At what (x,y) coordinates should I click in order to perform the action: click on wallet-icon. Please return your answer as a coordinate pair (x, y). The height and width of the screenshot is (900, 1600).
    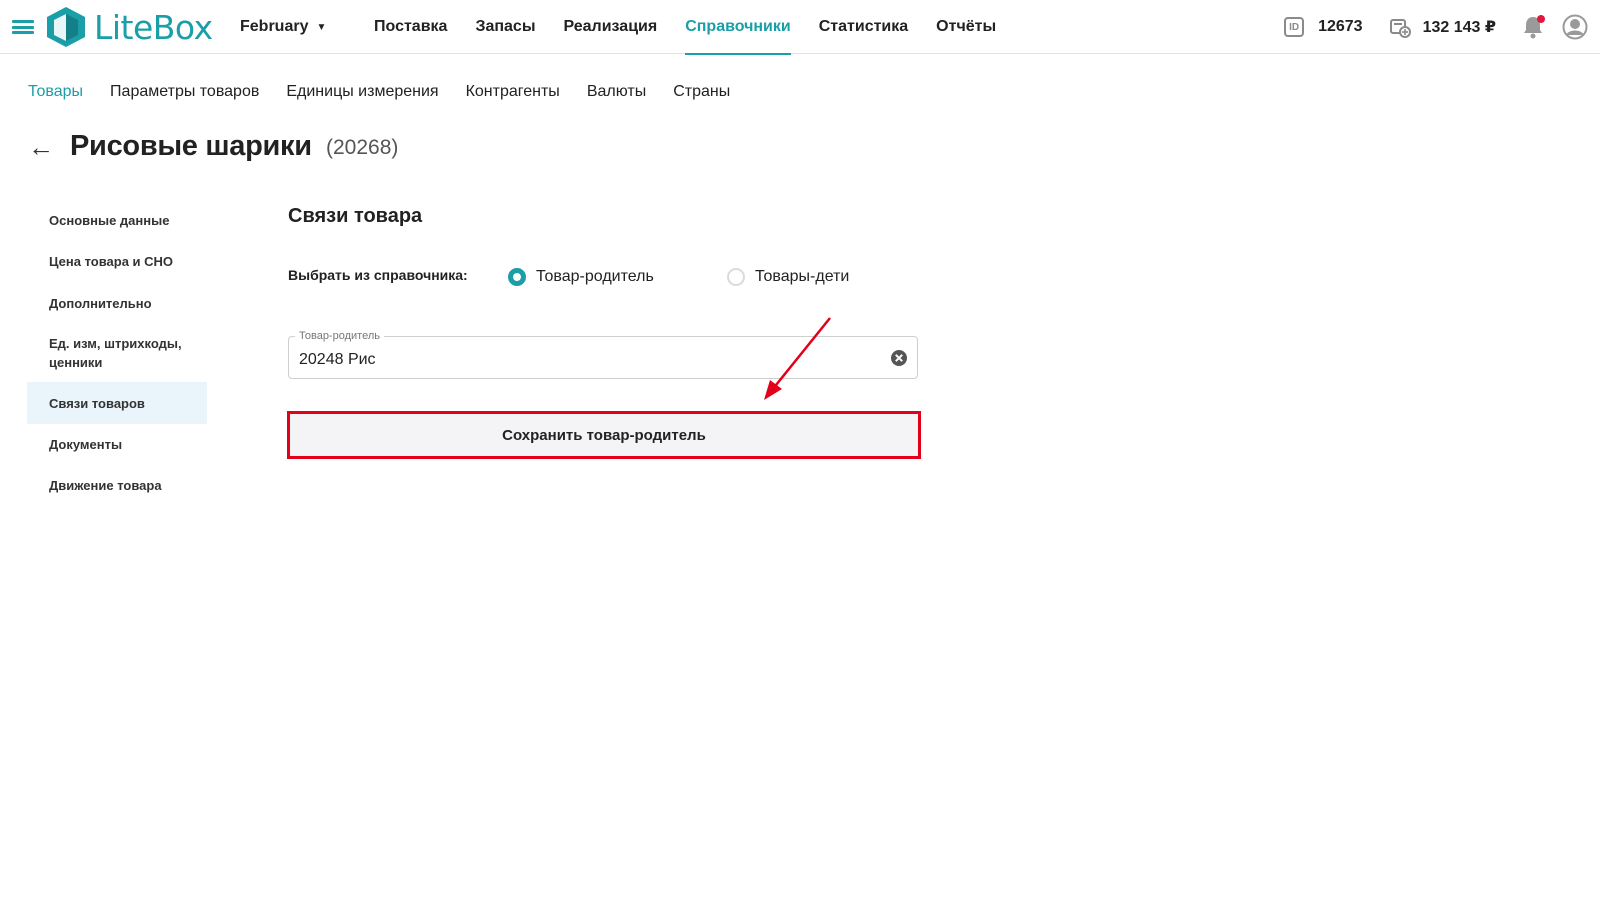
    Looking at the image, I should click on (1400, 27).